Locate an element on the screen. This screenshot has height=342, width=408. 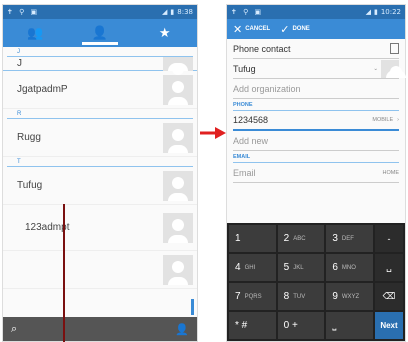
phone-value: 1234568 is located at coordinates (250, 120).